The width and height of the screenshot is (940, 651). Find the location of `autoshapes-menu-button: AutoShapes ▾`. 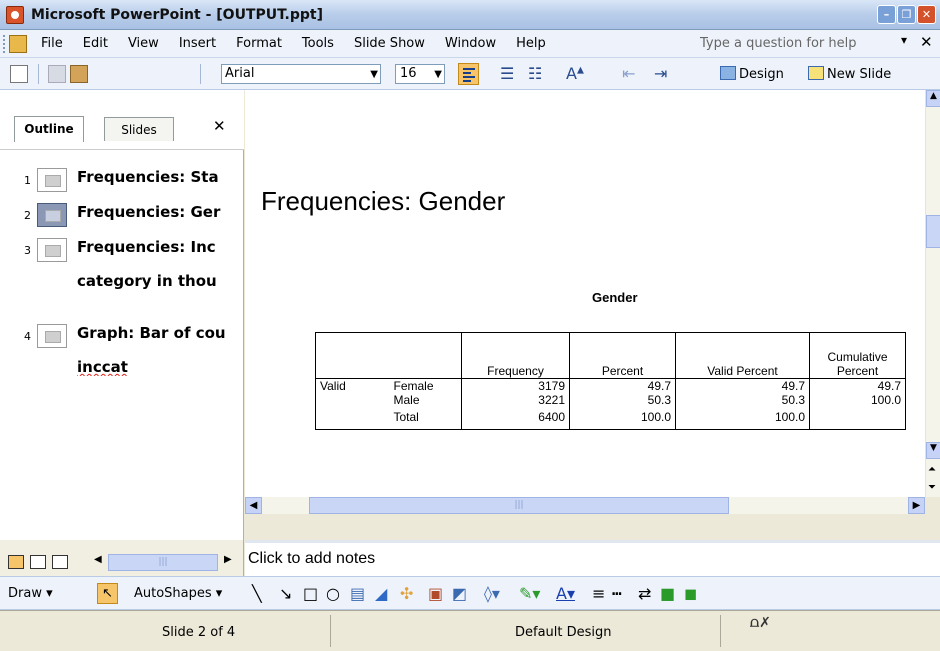

autoshapes-menu-button: AutoShapes ▾ is located at coordinates (178, 593).